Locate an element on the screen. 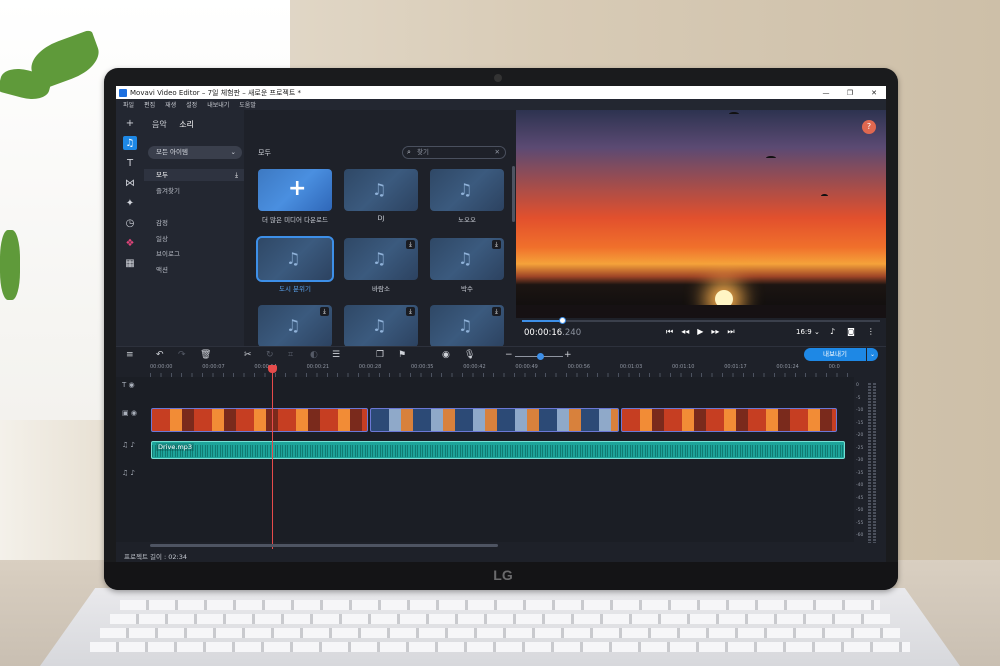  skip-start-icon: ⏮ is located at coordinates (669, 332).